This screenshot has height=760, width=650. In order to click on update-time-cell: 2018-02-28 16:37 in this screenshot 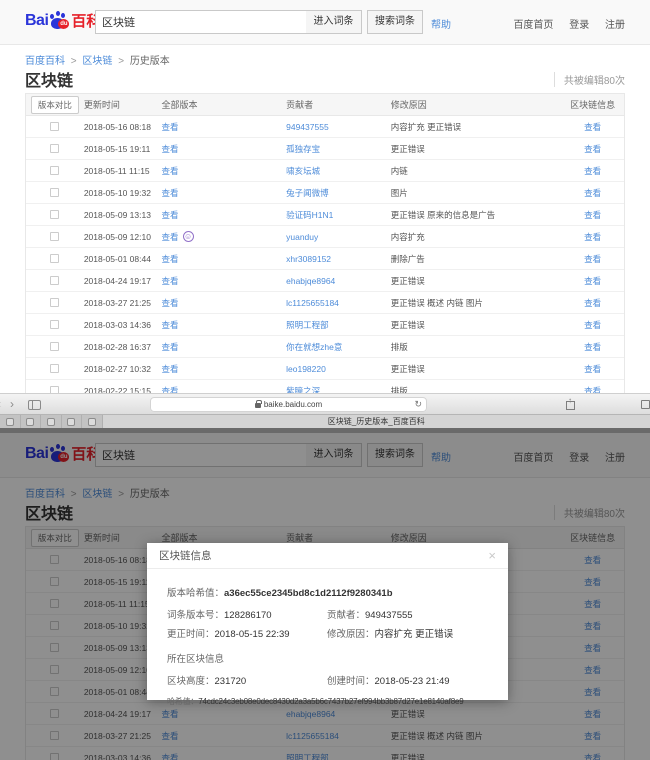, I will do `click(117, 346)`.